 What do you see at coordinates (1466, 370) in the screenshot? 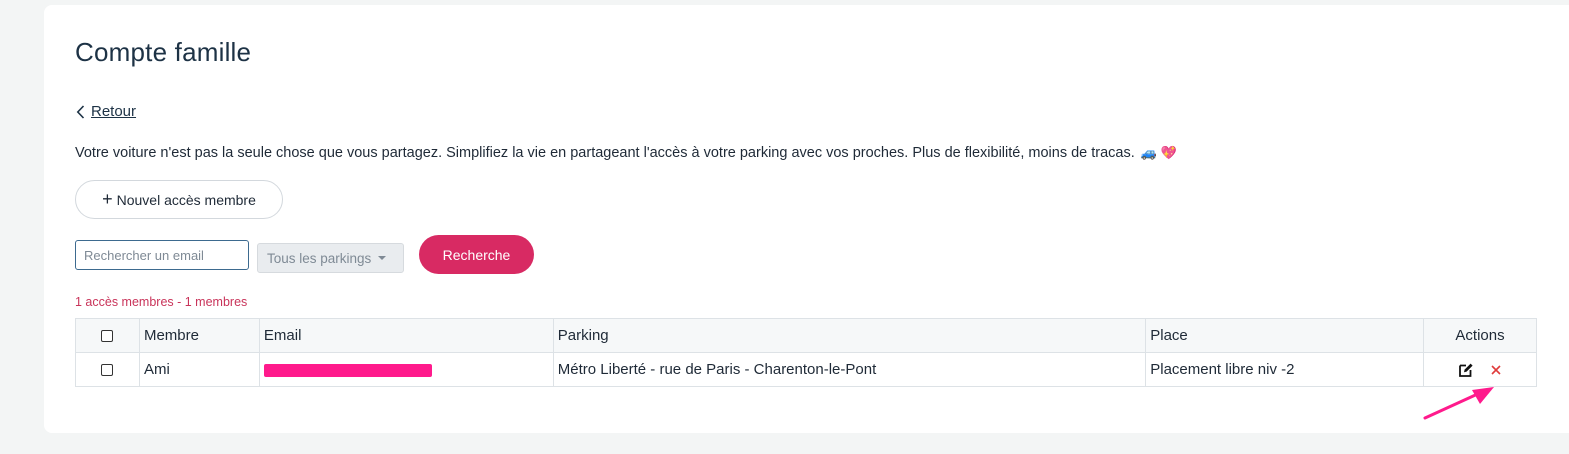
I see `edit-icon` at bounding box center [1466, 370].